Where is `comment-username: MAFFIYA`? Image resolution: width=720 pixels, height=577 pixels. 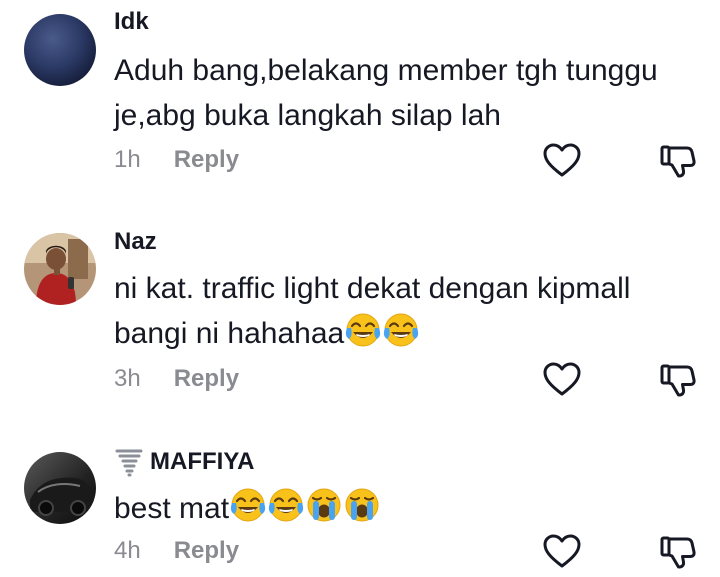 comment-username: MAFFIYA is located at coordinates (184, 462).